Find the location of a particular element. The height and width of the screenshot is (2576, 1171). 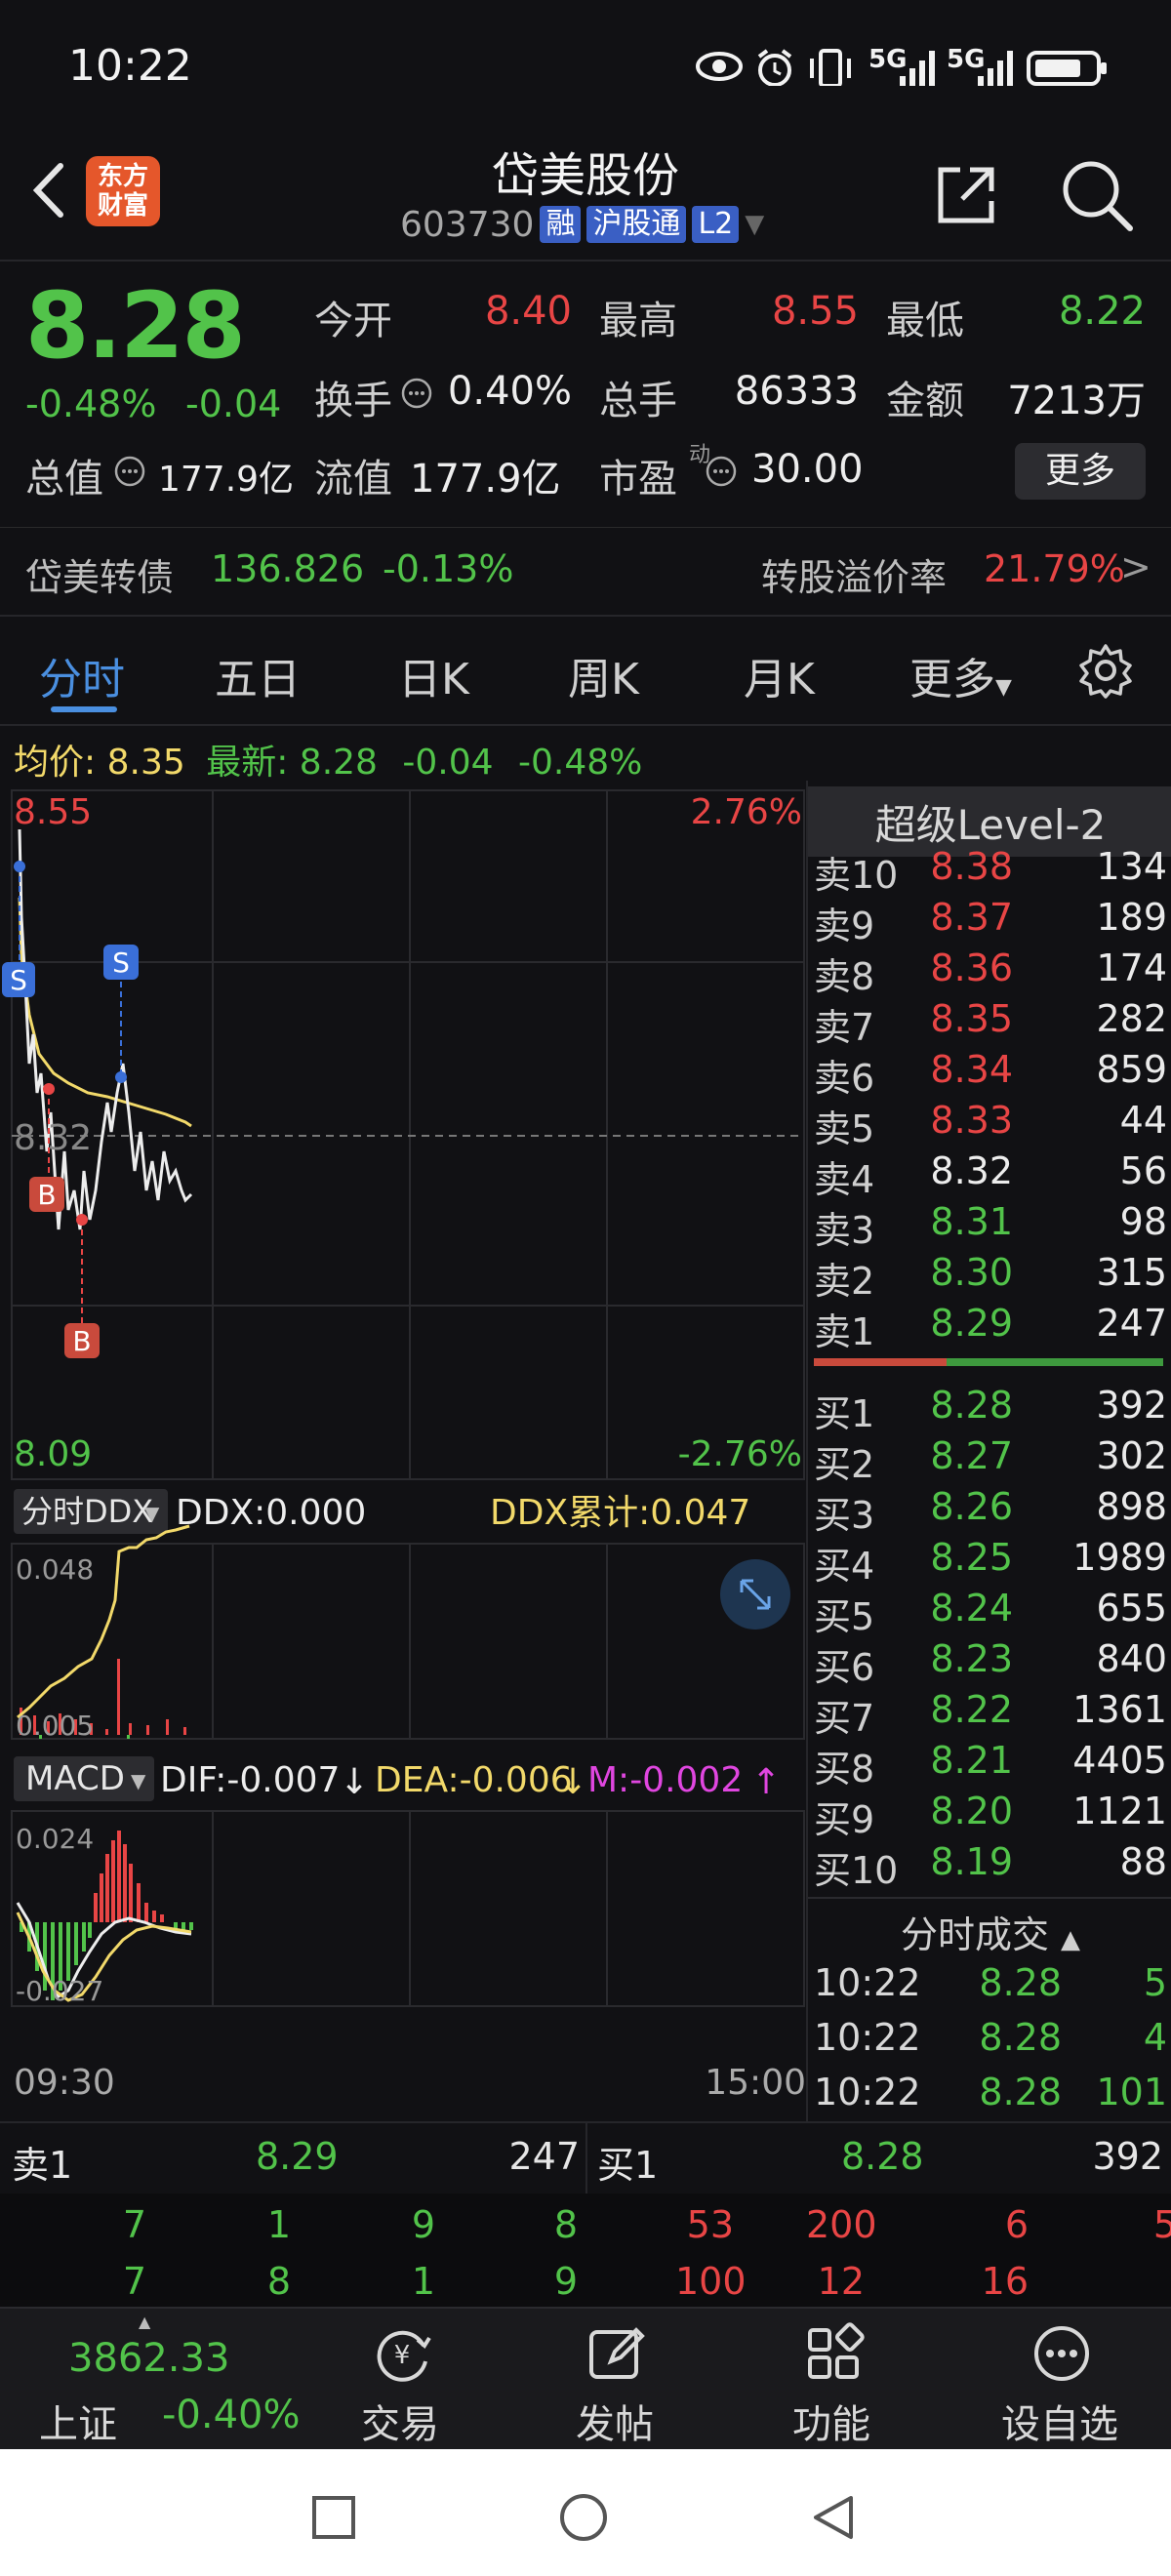

open-value: 8.40 is located at coordinates (528, 311).